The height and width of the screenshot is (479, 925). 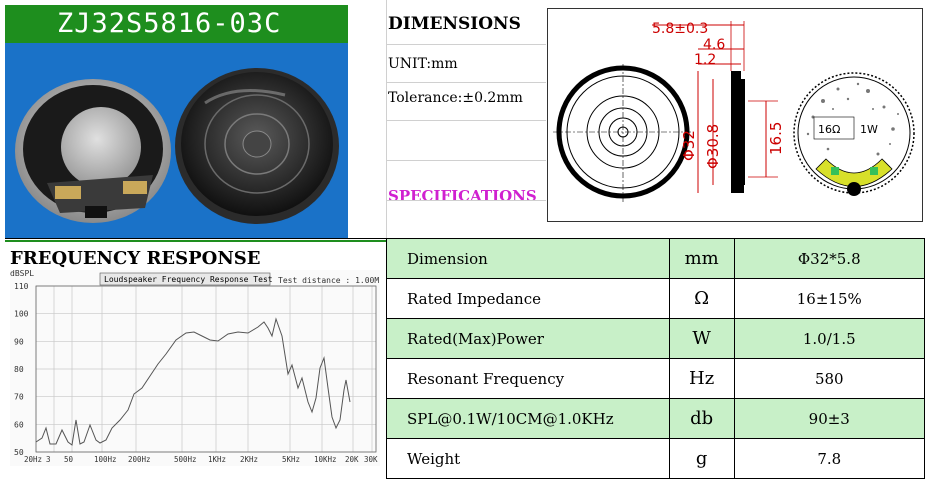 What do you see at coordinates (528, 338) in the screenshot?
I see `spec-param: Rated(Max)Power` at bounding box center [528, 338].